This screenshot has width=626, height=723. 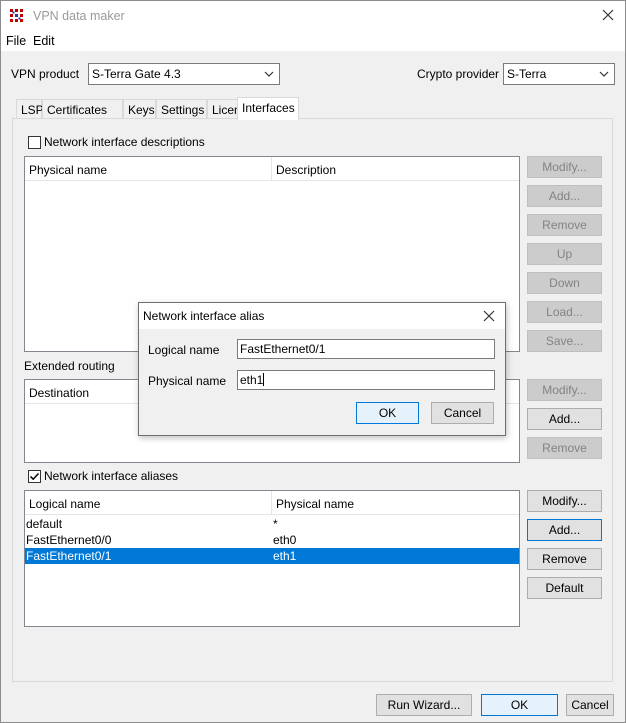 I want to click on menu-edit: Edit, so click(x=44, y=41).